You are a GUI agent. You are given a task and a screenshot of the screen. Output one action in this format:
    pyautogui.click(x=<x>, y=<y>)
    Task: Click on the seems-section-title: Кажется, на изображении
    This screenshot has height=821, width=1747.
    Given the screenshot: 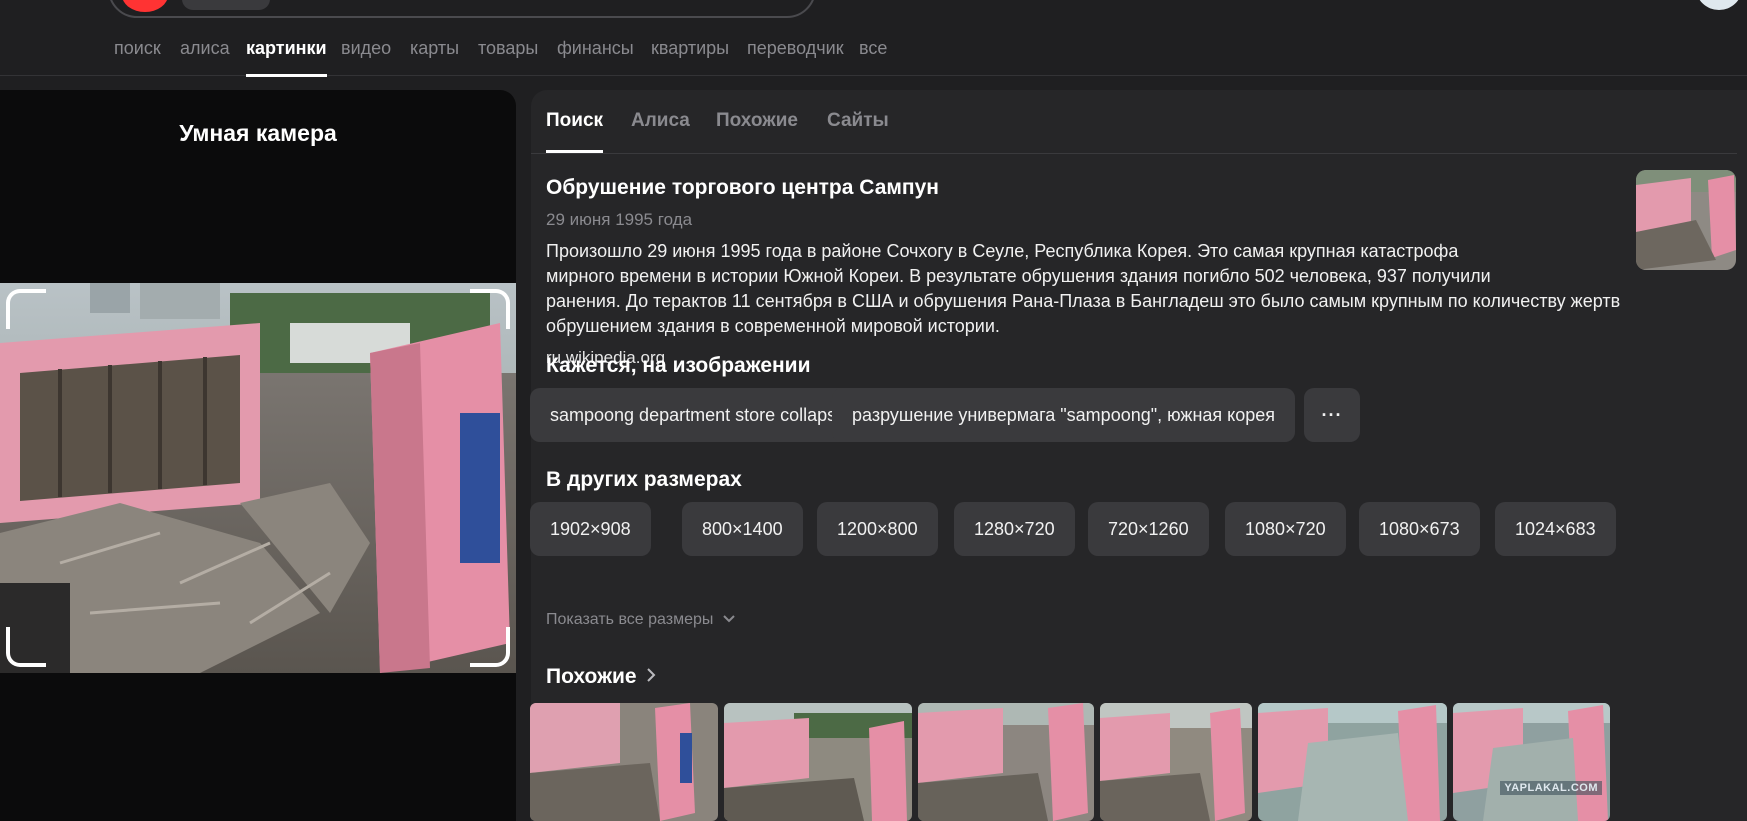 What is the action you would take?
    pyautogui.click(x=678, y=365)
    